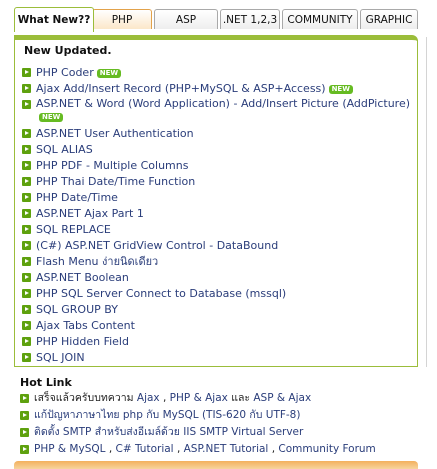 The width and height of the screenshot is (437, 469). I want to click on item-link: PHP Coder, so click(65, 72).